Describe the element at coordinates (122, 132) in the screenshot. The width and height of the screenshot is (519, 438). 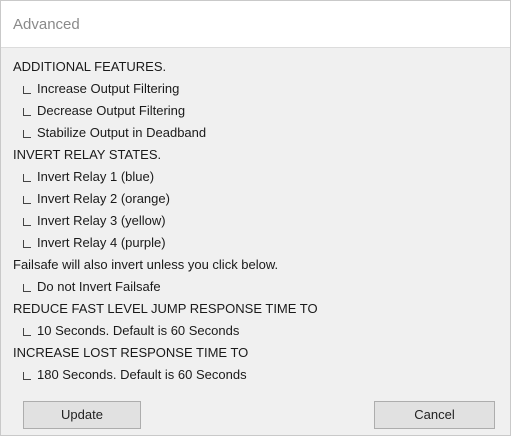
I see `checkbox-label: Stabilize Output in Deadband` at that location.